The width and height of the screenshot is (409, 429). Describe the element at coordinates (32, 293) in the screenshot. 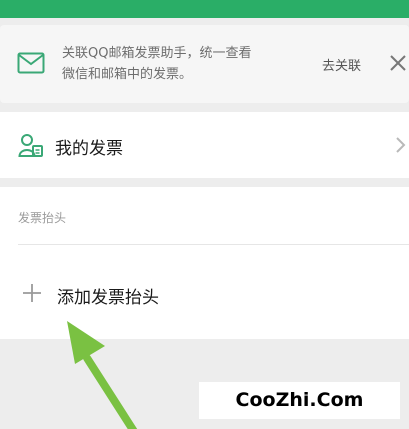

I see `plus-icon` at that location.